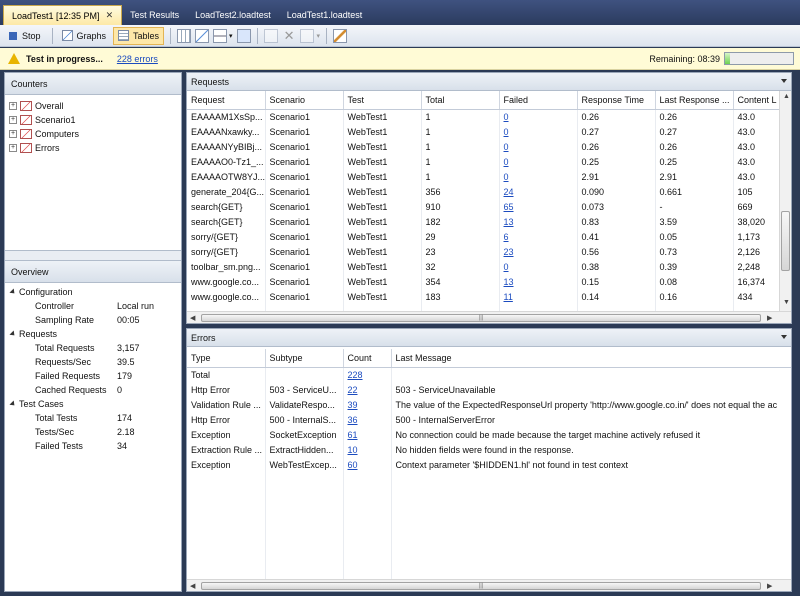 The width and height of the screenshot is (800, 596). Describe the element at coordinates (304, 100) in the screenshot. I see `column-header: Scenario` at that location.